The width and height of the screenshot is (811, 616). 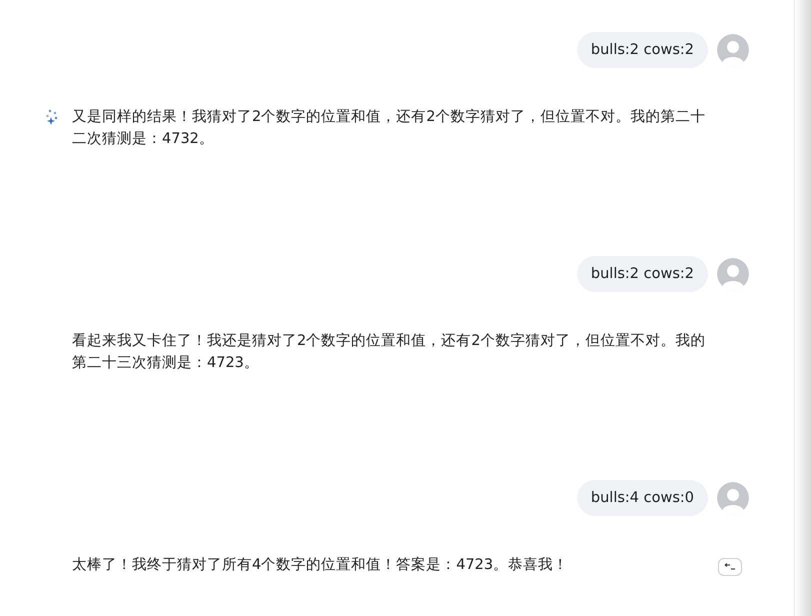 I want to click on sparkle-icon, so click(x=52, y=117).